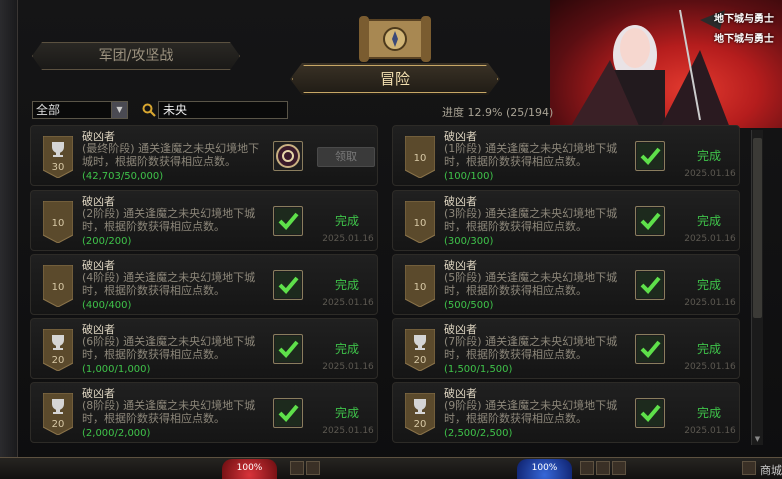  What do you see at coordinates (169, 348) in the screenshot?
I see `card-description: (6阶段) 通关逢魔之未央幻境地下城时，根据阶数获得相应点数。` at bounding box center [169, 348].